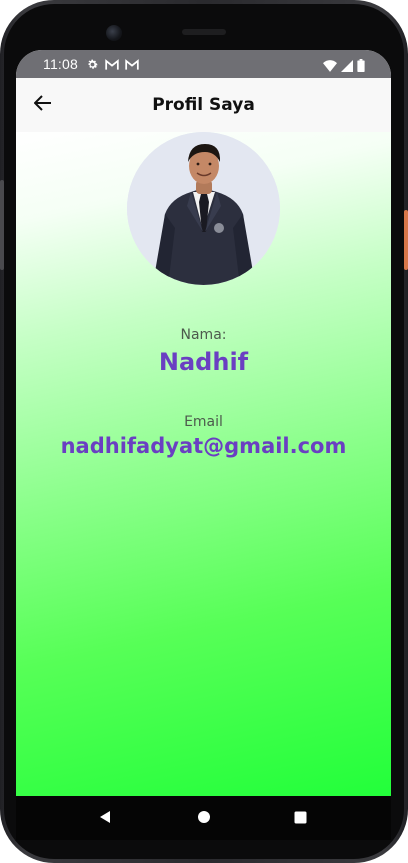 The image size is (408, 863). I want to click on profile-photo, so click(203, 208).